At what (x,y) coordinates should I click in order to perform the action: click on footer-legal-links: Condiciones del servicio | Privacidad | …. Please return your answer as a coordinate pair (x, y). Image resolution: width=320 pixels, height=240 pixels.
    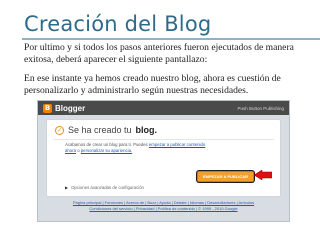
    Looking at the image, I should click on (163, 209).